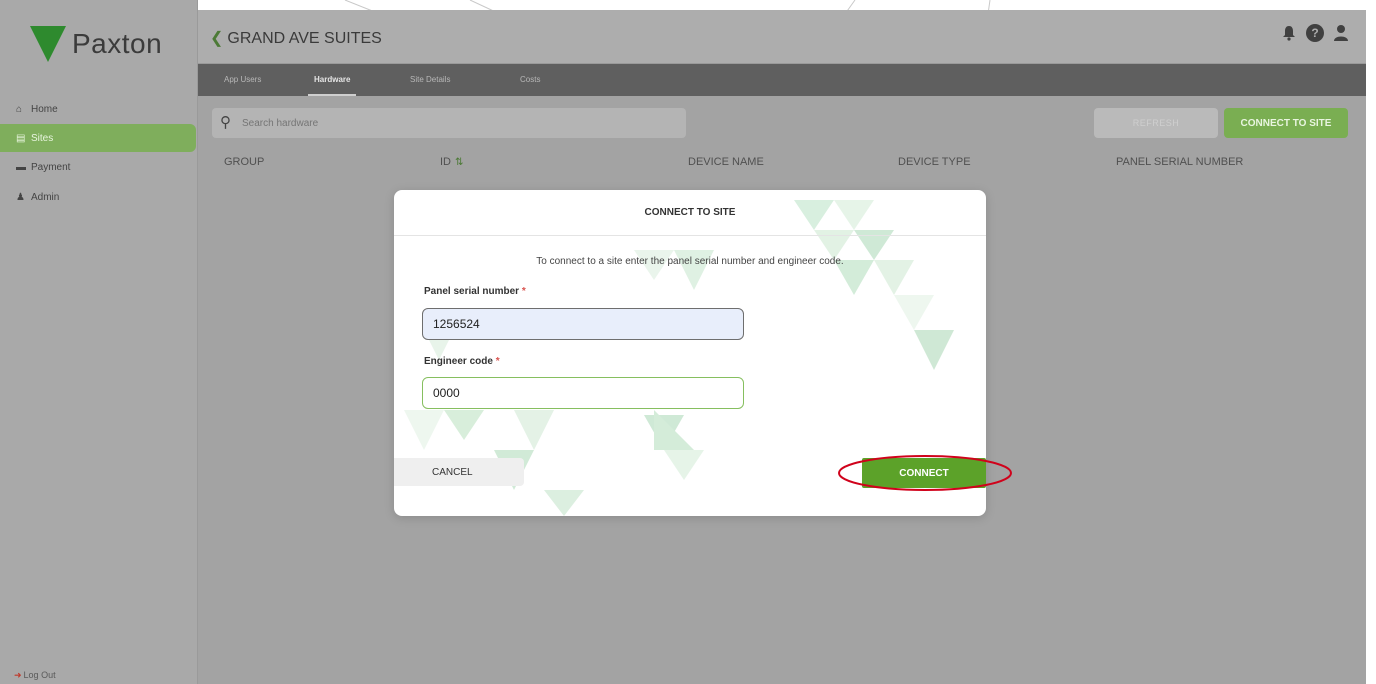 This screenshot has height=684, width=1376. Describe the element at coordinates (530, 80) in the screenshot. I see `tab-costs: Costs` at that location.